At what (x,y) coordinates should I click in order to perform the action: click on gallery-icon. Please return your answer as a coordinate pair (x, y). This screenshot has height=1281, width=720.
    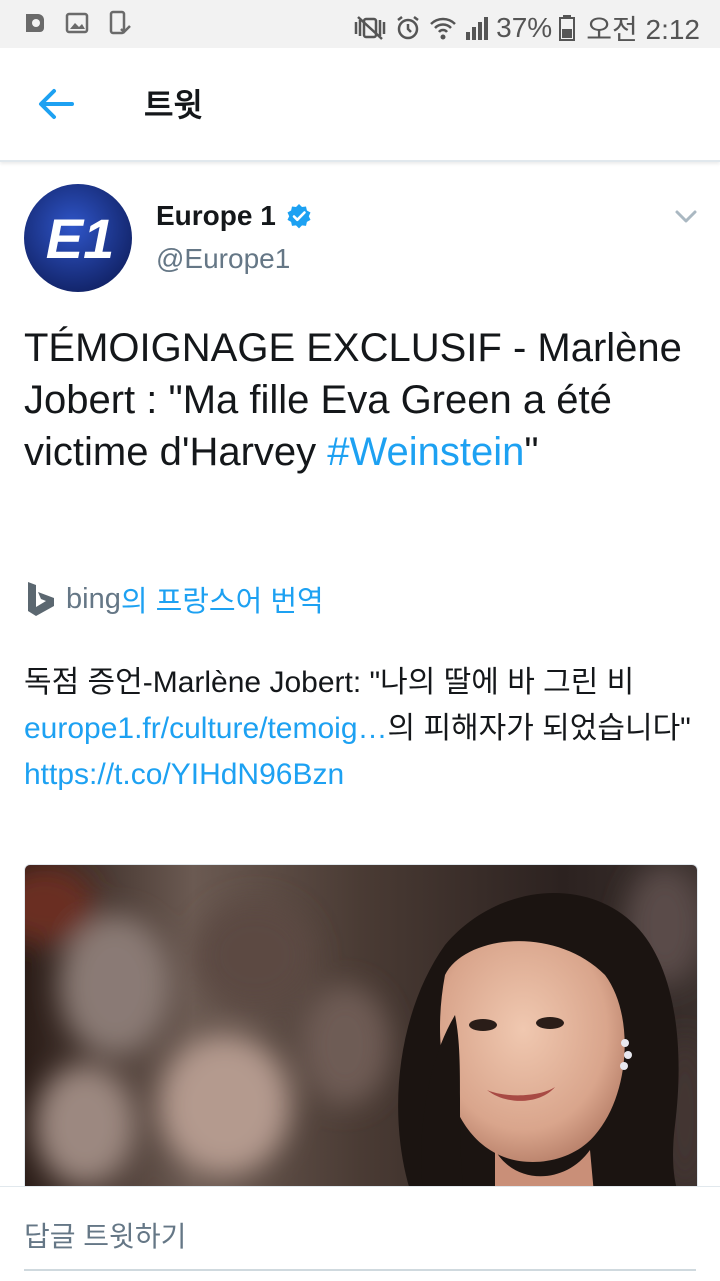
    Looking at the image, I should click on (77, 23).